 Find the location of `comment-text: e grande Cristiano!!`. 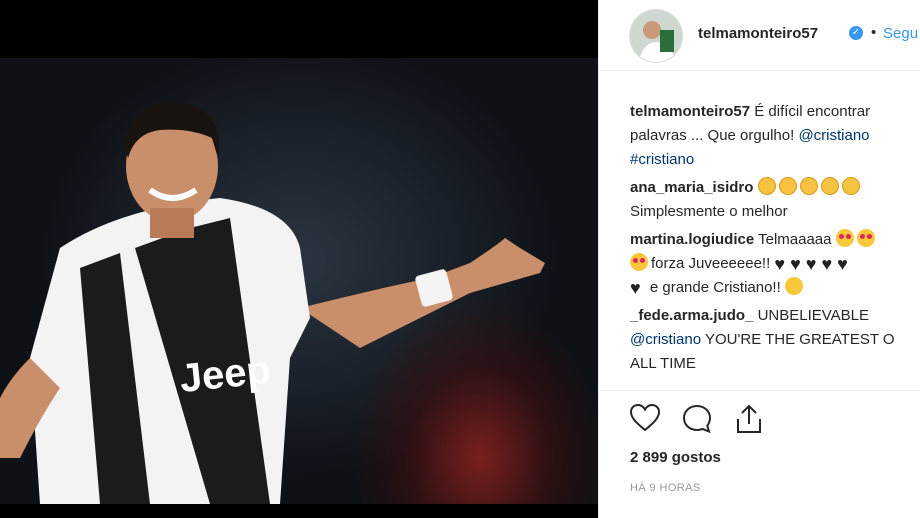

comment-text: e grande Cristiano!! is located at coordinates (715, 287).